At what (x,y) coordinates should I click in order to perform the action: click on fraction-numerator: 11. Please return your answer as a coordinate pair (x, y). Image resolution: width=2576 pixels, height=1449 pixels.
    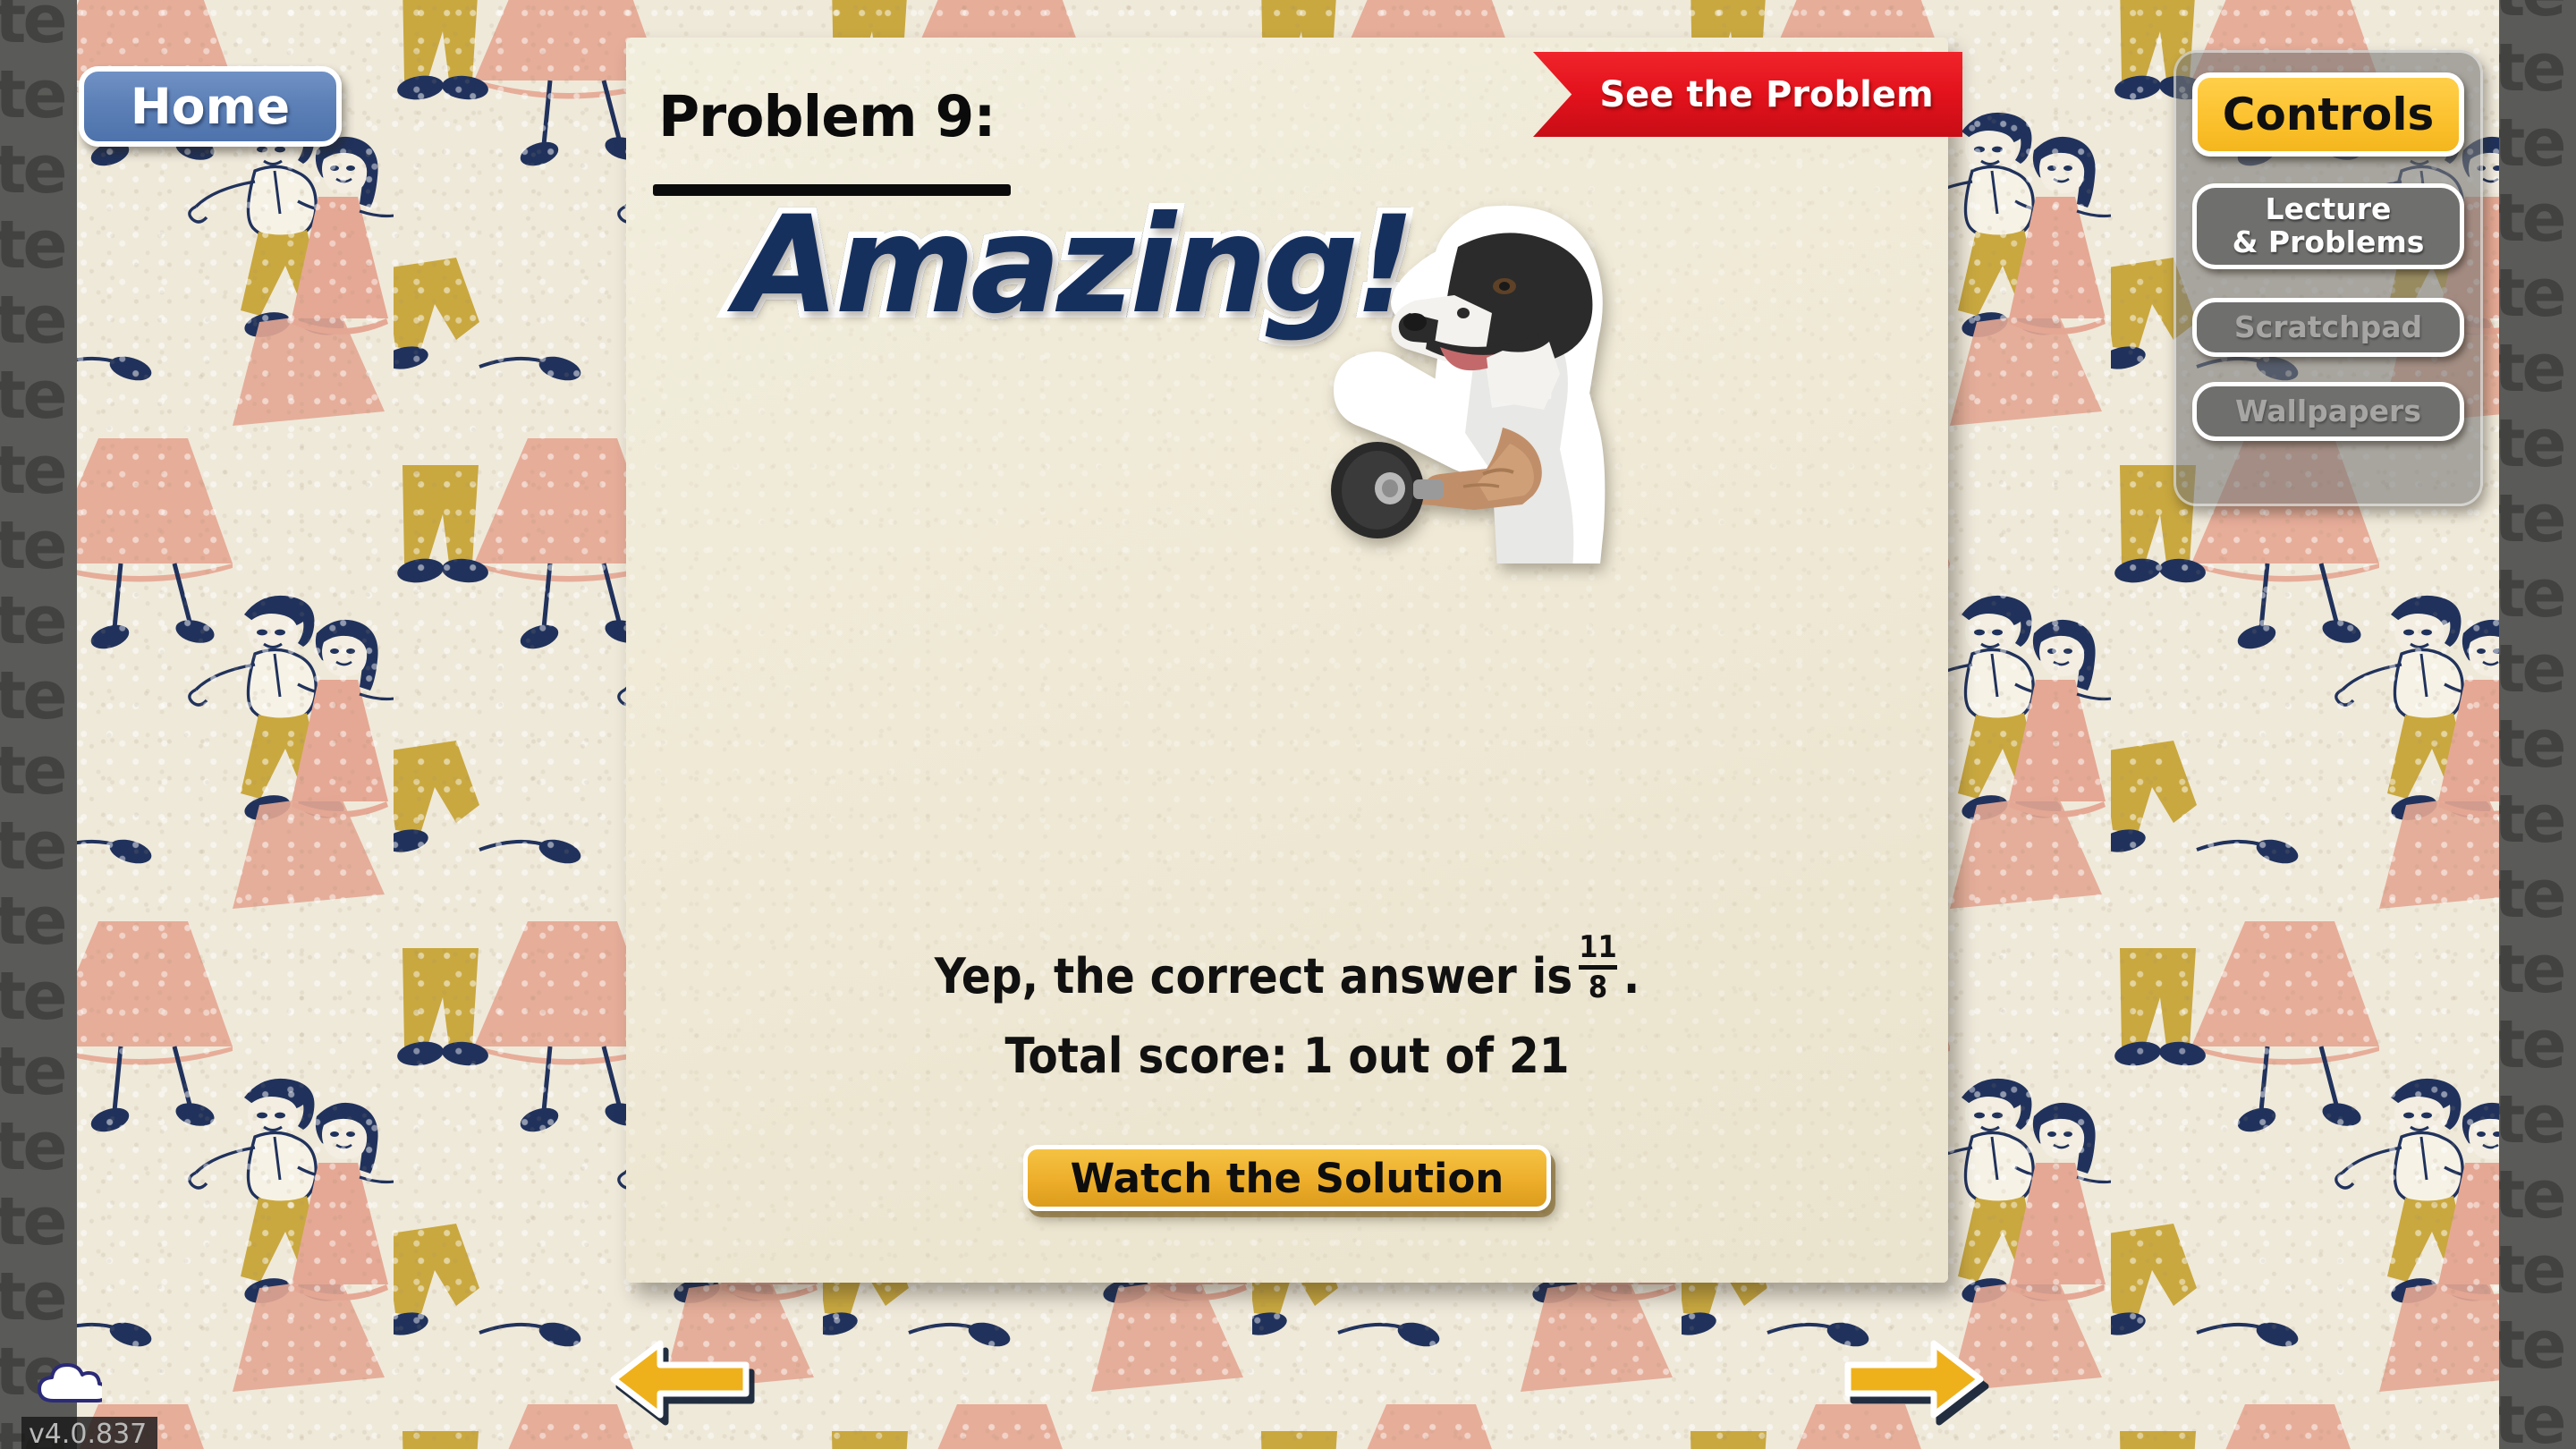
    Looking at the image, I should click on (1598, 947).